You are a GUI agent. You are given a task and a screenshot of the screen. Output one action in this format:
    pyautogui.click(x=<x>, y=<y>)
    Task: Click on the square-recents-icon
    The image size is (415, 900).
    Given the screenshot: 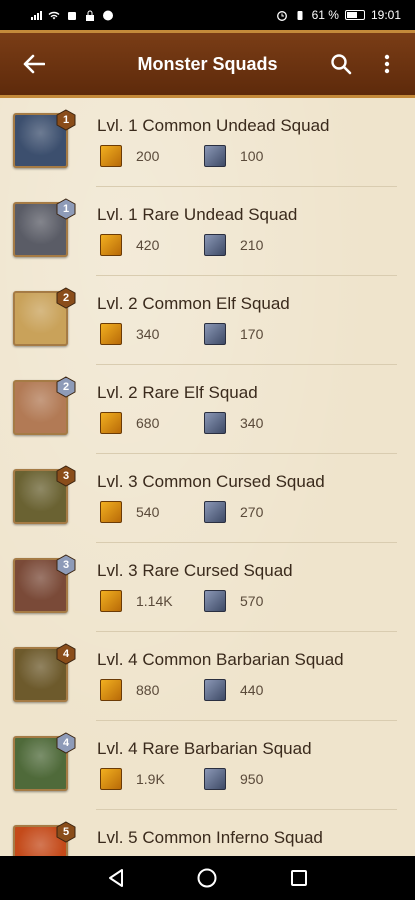 What is the action you would take?
    pyautogui.click(x=299, y=878)
    